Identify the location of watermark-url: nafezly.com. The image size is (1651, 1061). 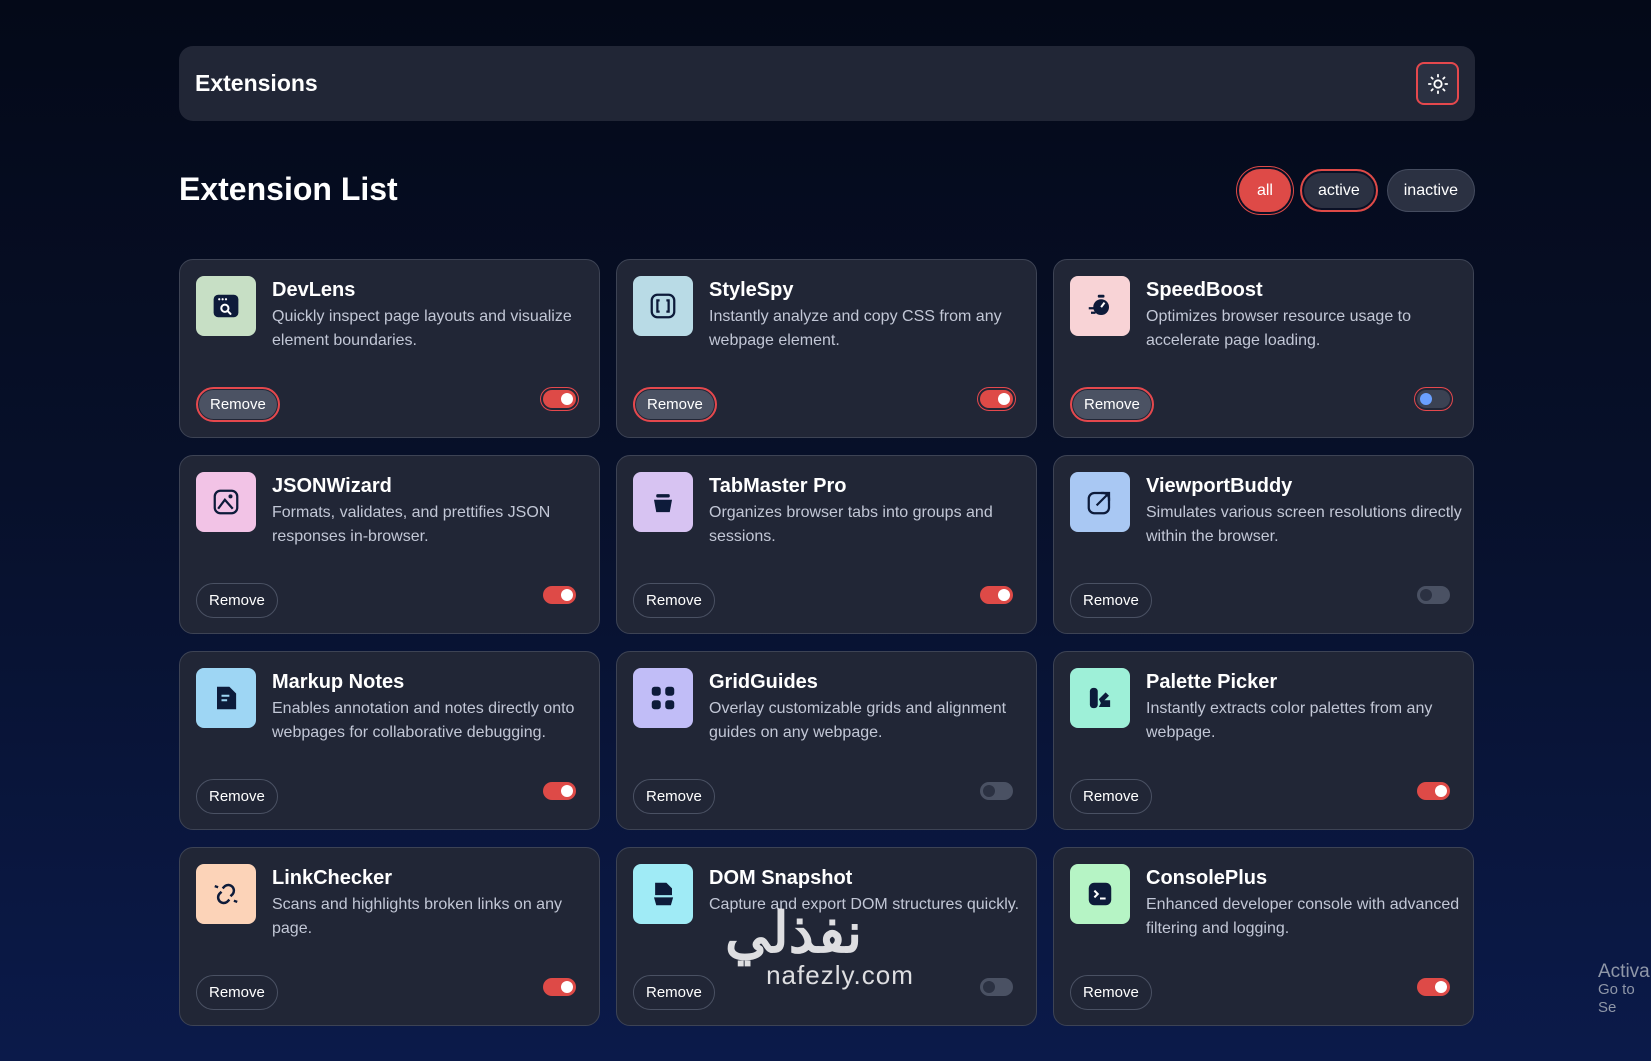
(840, 975).